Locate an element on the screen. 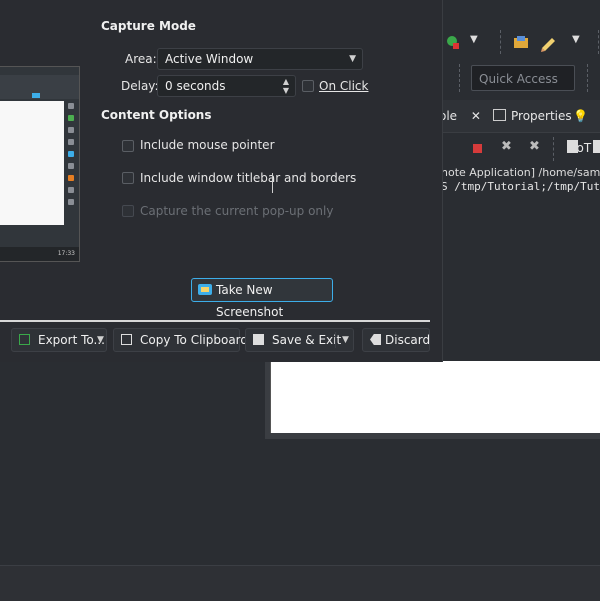 This screenshot has height=601, width=600. save-icon is located at coordinates (258, 339).